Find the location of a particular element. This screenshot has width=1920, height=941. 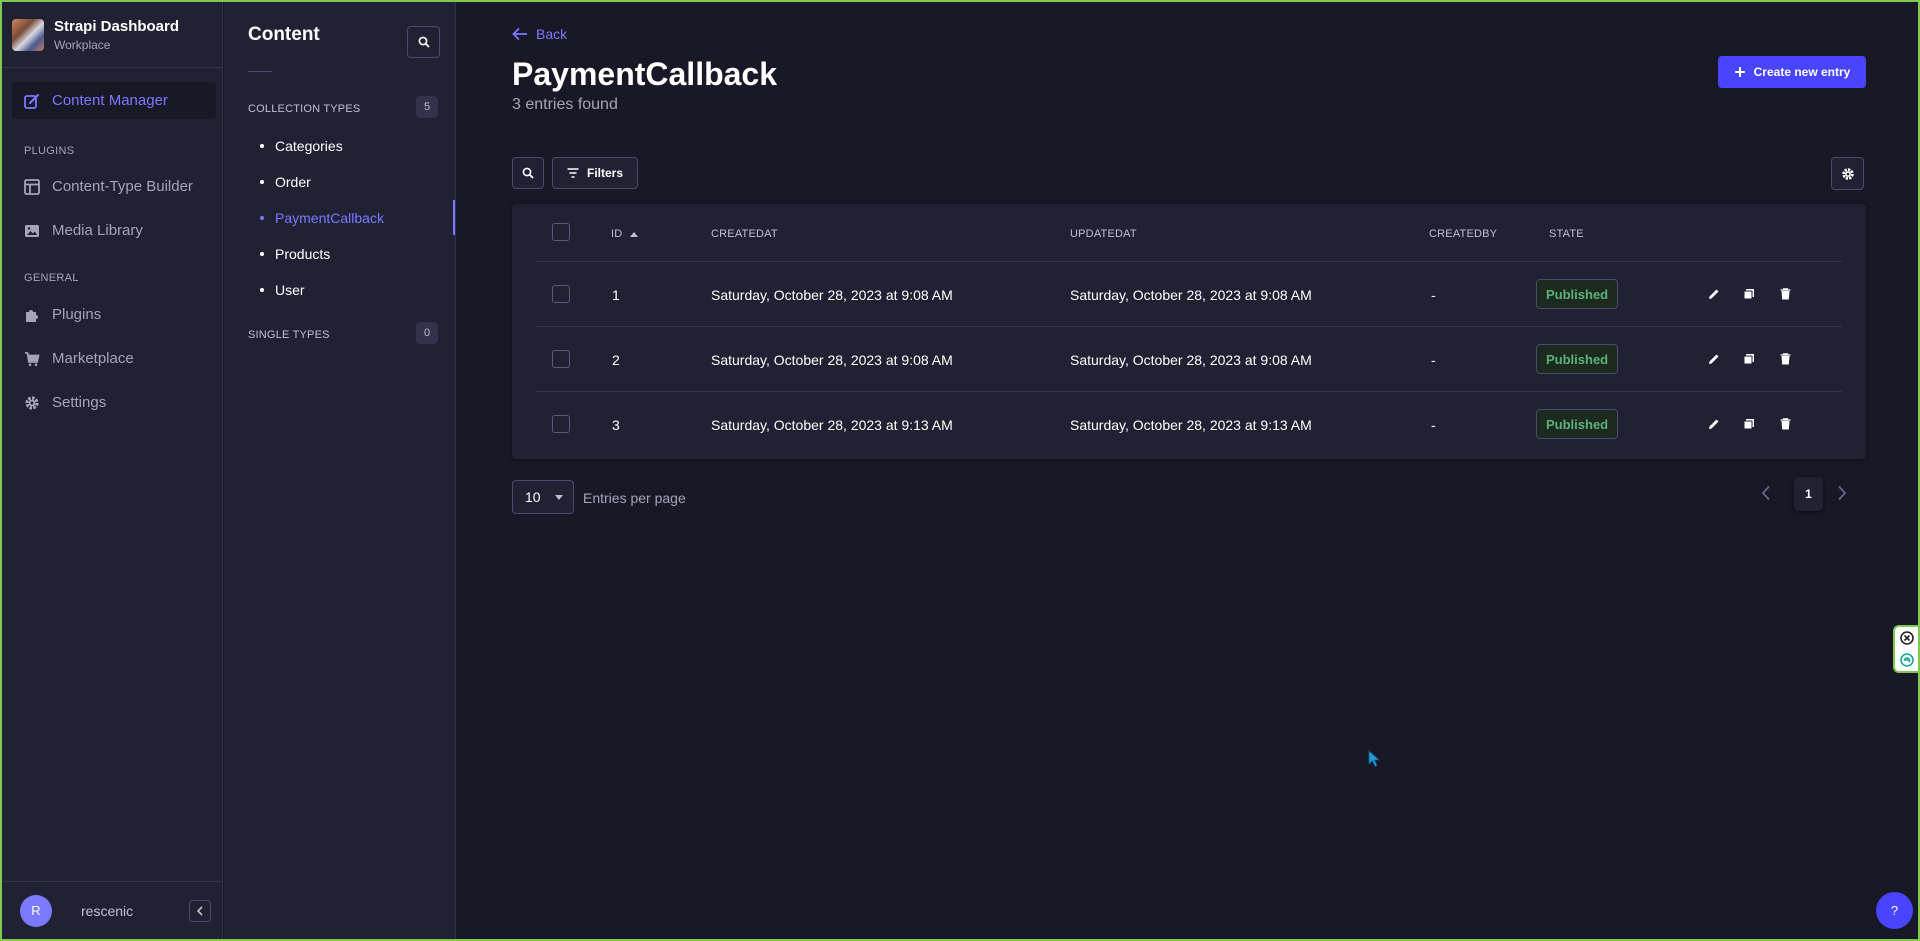

search-icon is located at coordinates (424, 42).